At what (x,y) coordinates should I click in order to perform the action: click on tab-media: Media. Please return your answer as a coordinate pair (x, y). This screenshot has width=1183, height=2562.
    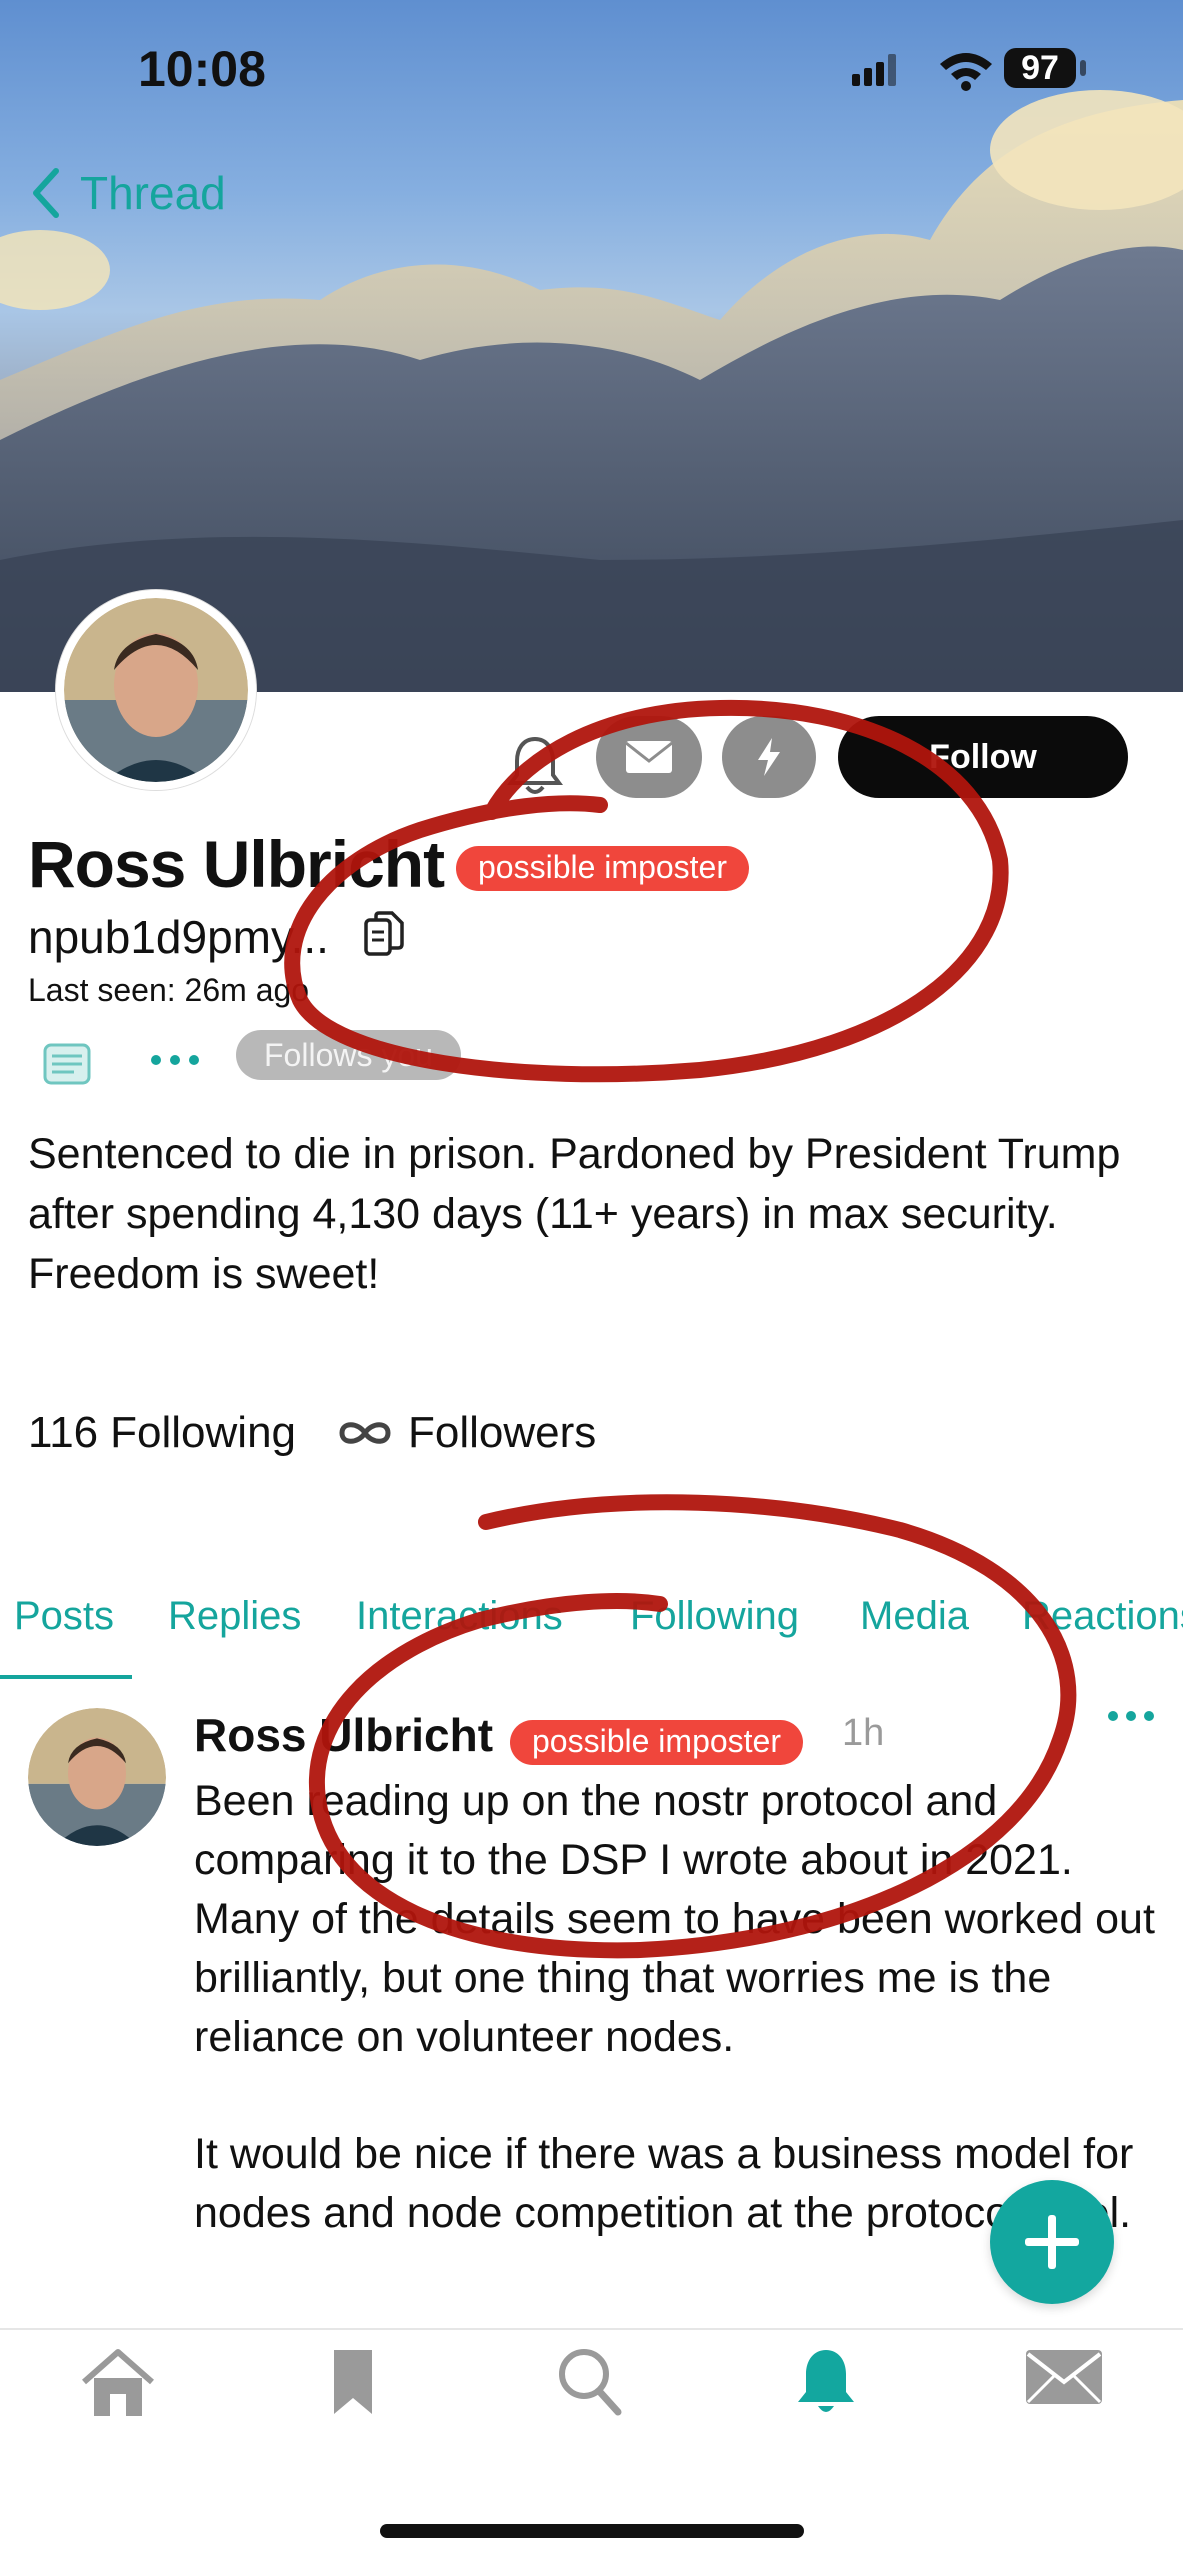
    Looking at the image, I should click on (914, 1616).